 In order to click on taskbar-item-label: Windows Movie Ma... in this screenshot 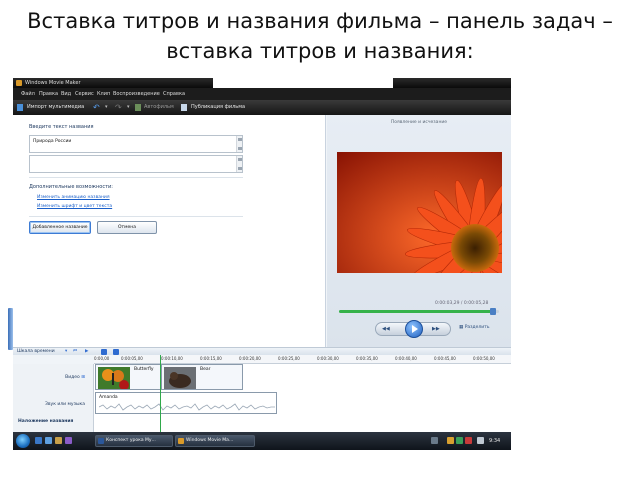, I will do `click(210, 440)`.